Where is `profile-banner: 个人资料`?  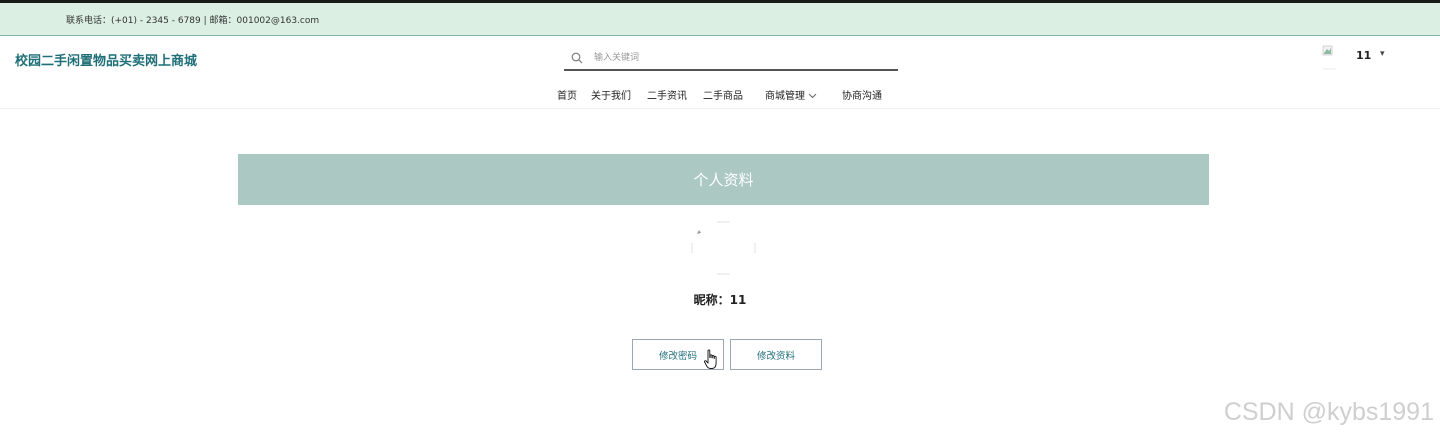 profile-banner: 个人资料 is located at coordinates (723, 179).